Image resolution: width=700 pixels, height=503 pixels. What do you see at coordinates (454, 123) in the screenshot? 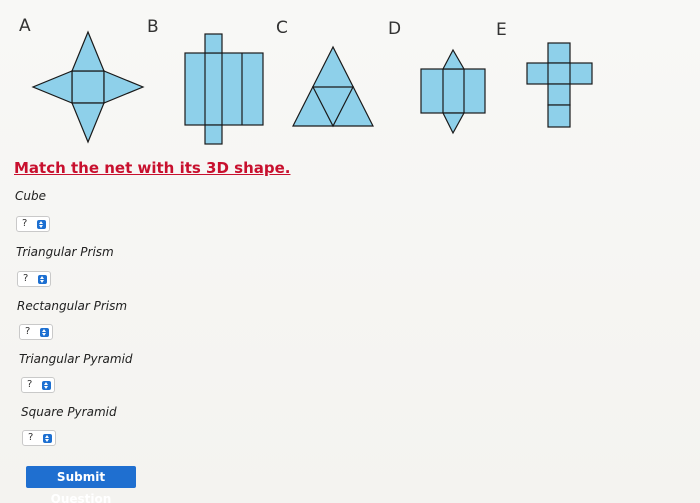
I see `net-d-triangle-bottom` at bounding box center [454, 123].